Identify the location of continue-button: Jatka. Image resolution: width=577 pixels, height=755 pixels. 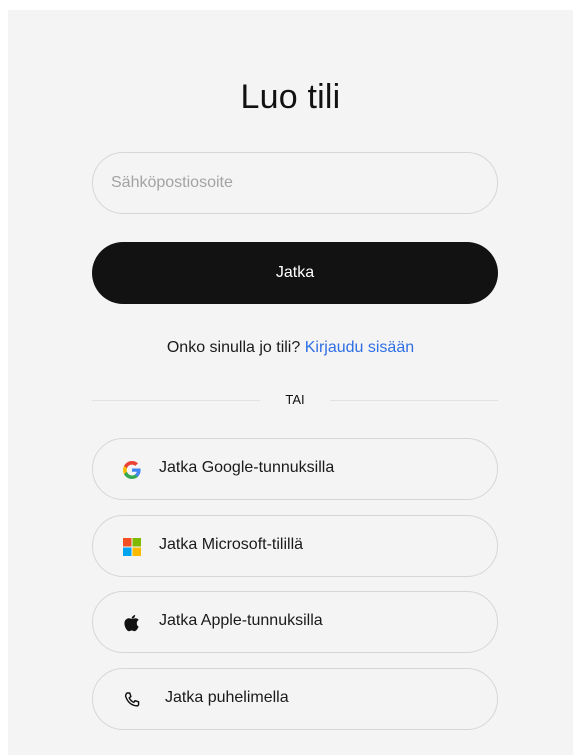
(295, 273).